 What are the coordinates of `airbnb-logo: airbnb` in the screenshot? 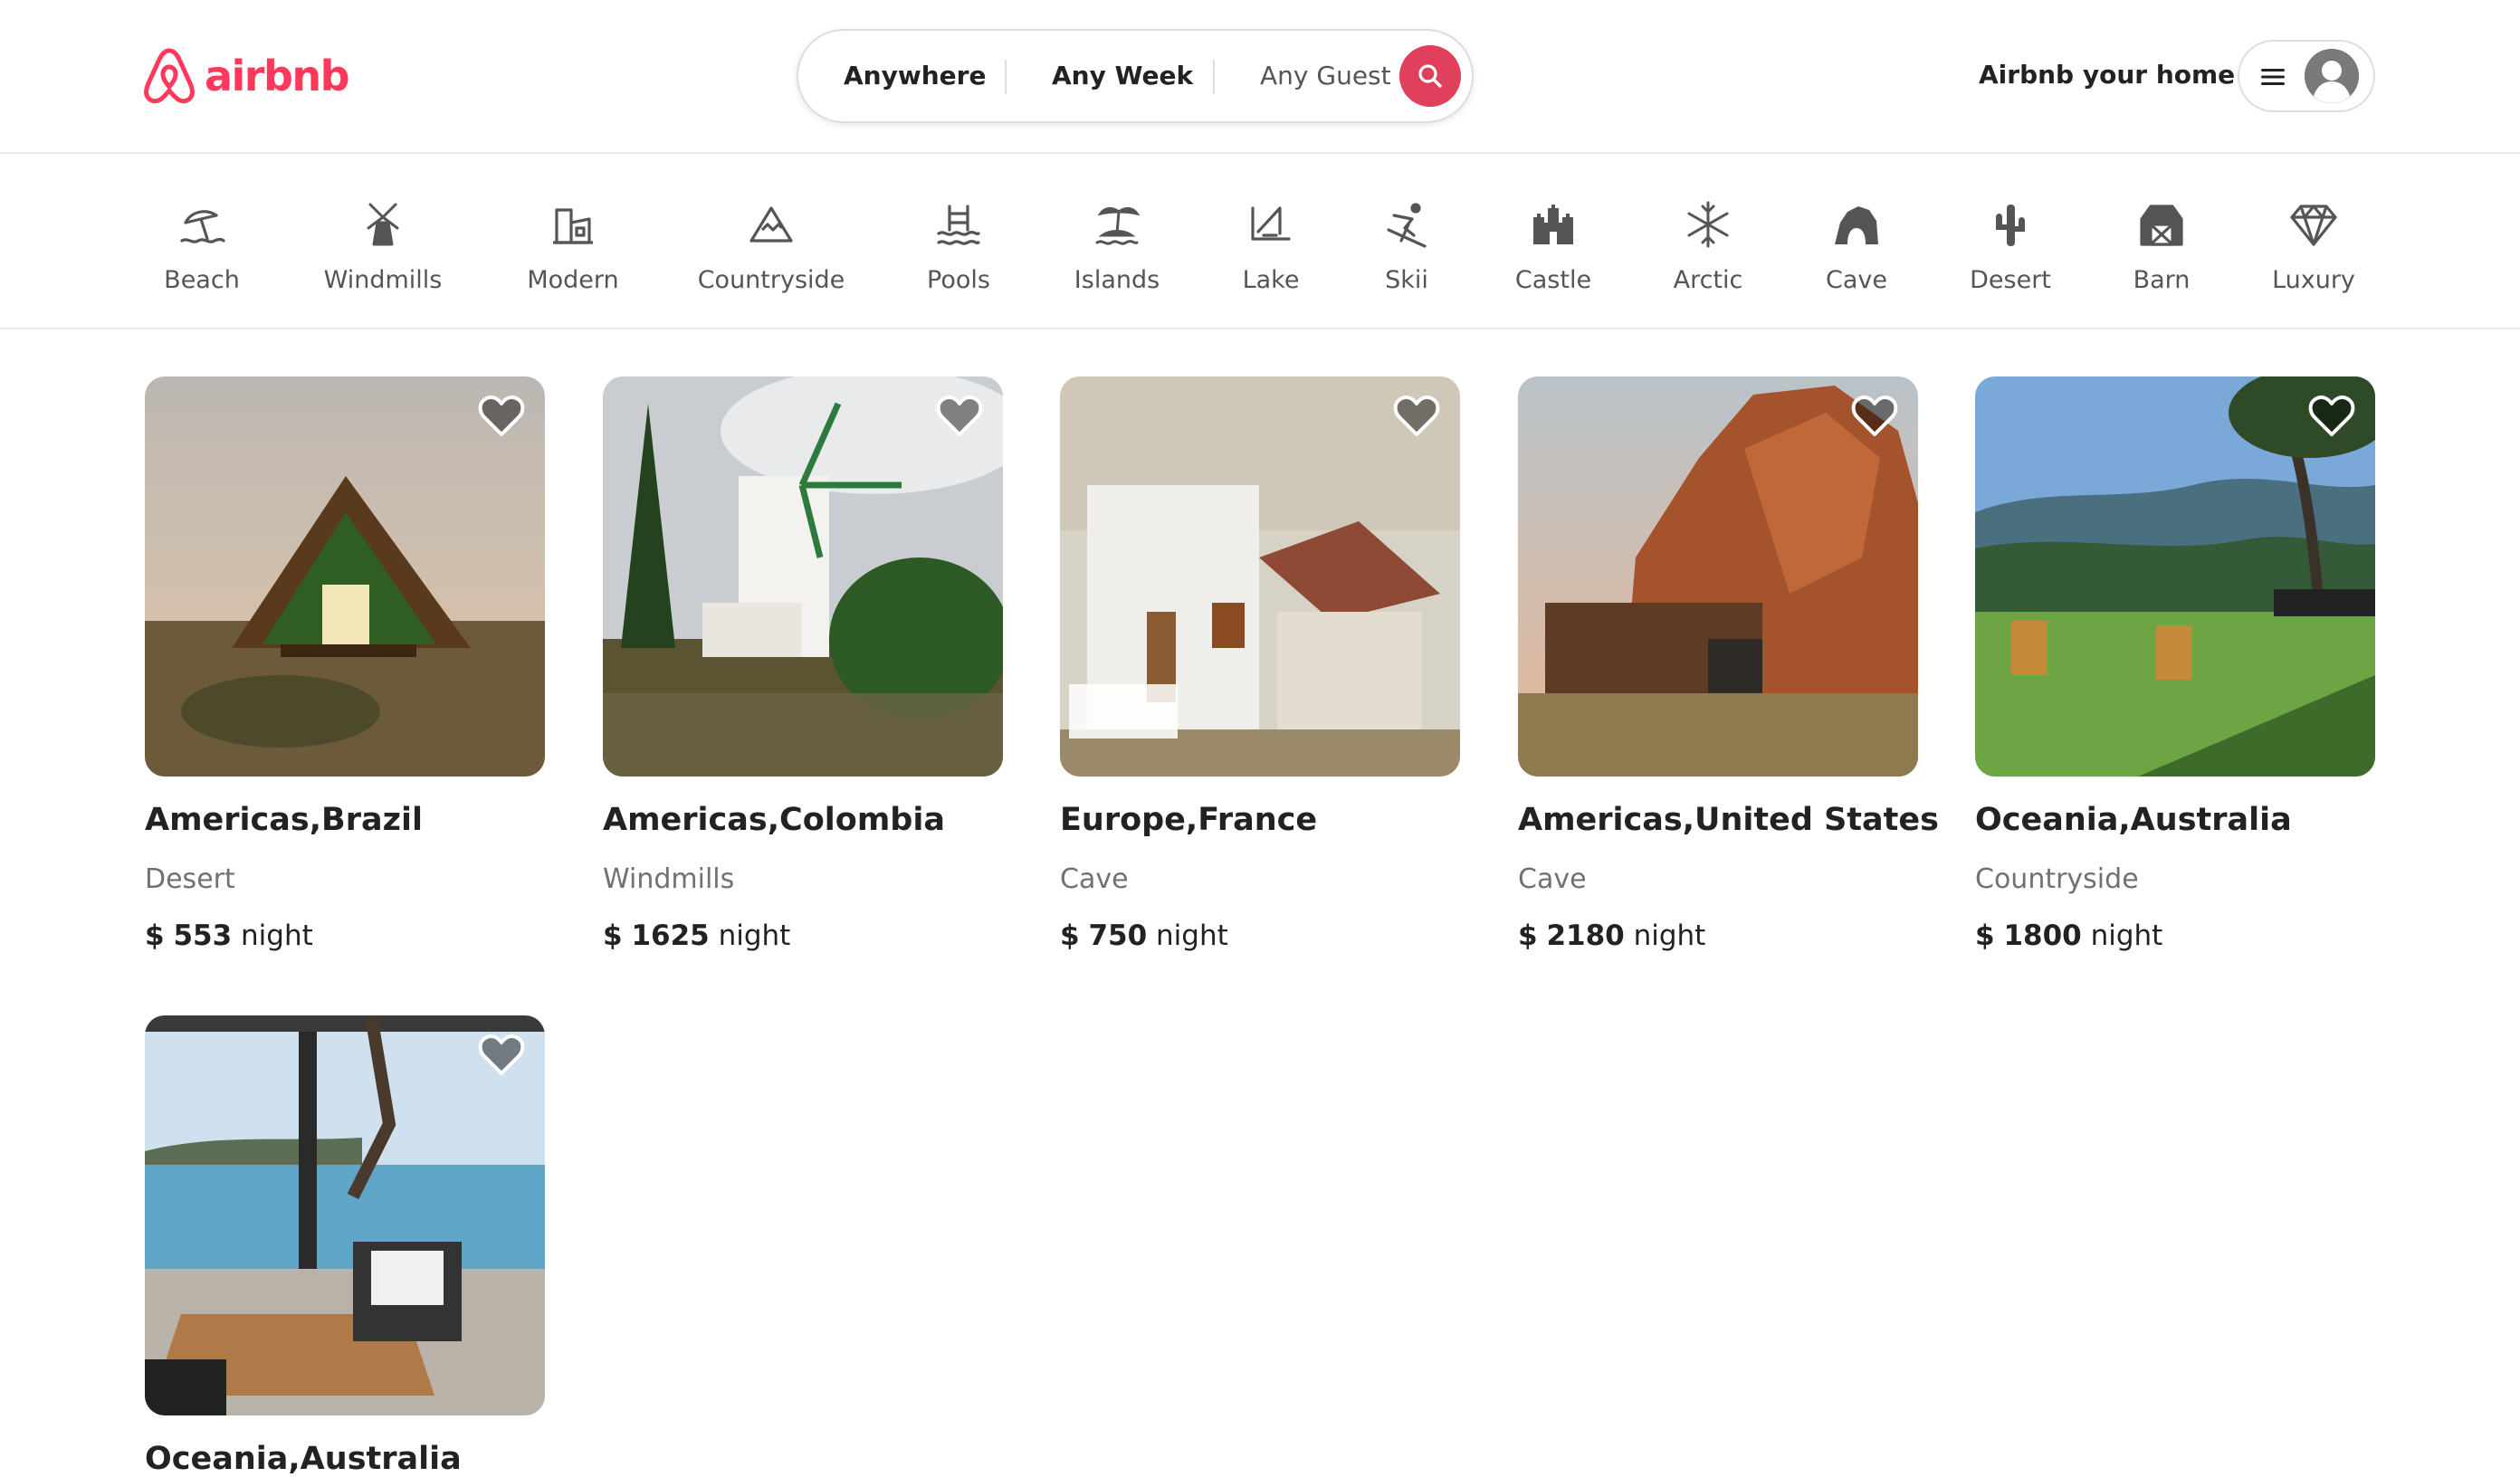 It's located at (246, 76).